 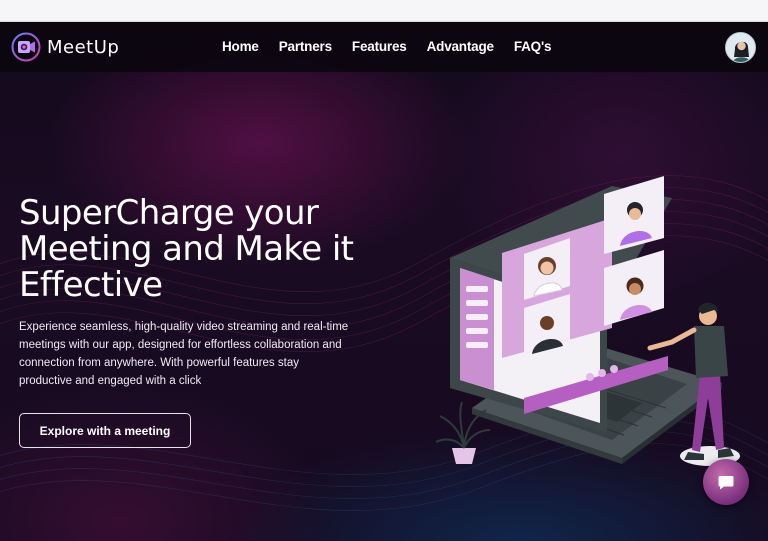 What do you see at coordinates (379, 46) in the screenshot?
I see `nav-item-features: Features` at bounding box center [379, 46].